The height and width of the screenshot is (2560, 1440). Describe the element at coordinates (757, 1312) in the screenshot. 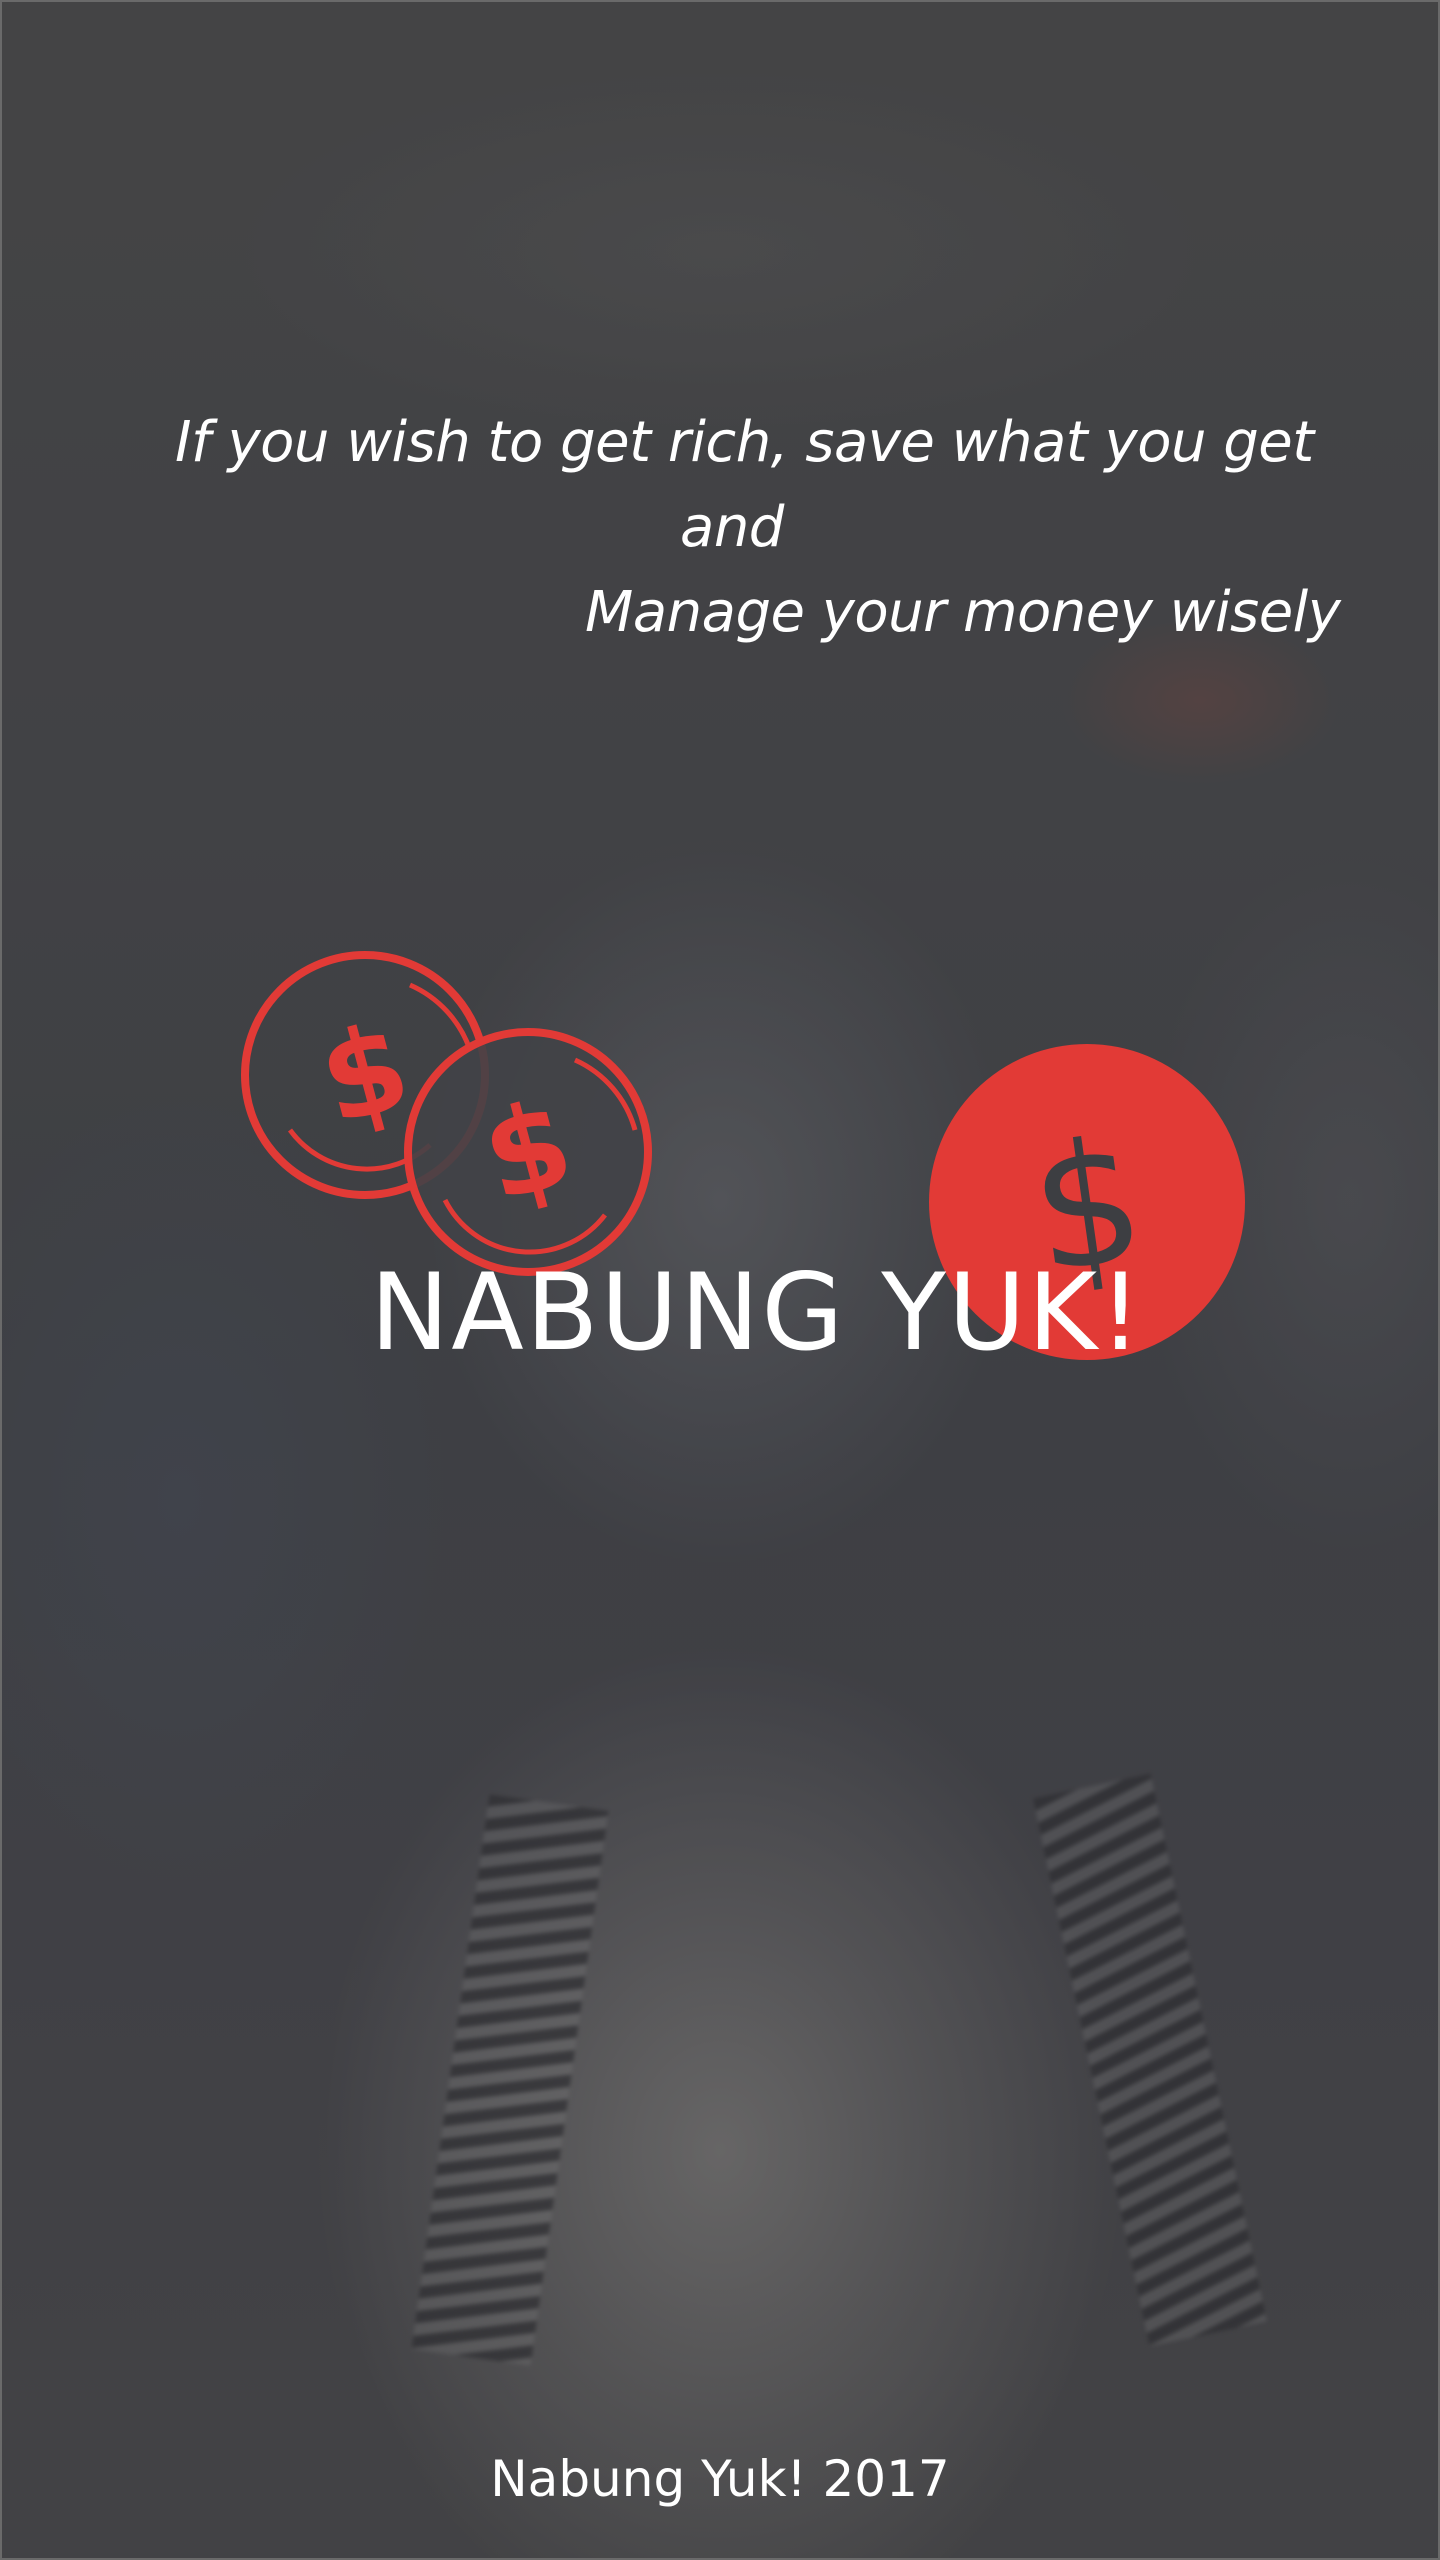

I see `app-title: NABUNG YUK!` at that location.